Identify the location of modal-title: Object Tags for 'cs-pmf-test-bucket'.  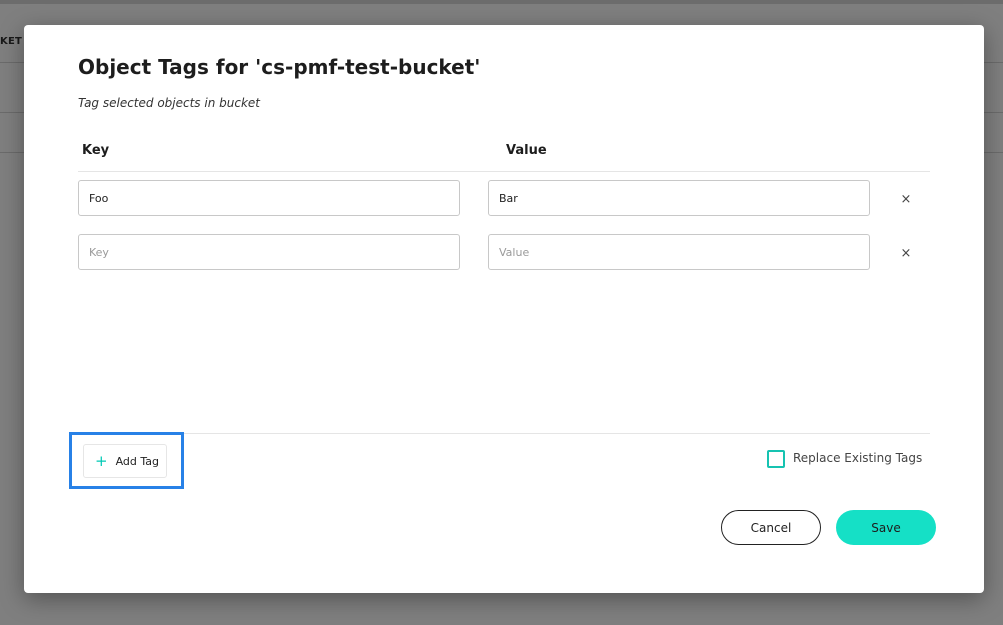
(279, 67).